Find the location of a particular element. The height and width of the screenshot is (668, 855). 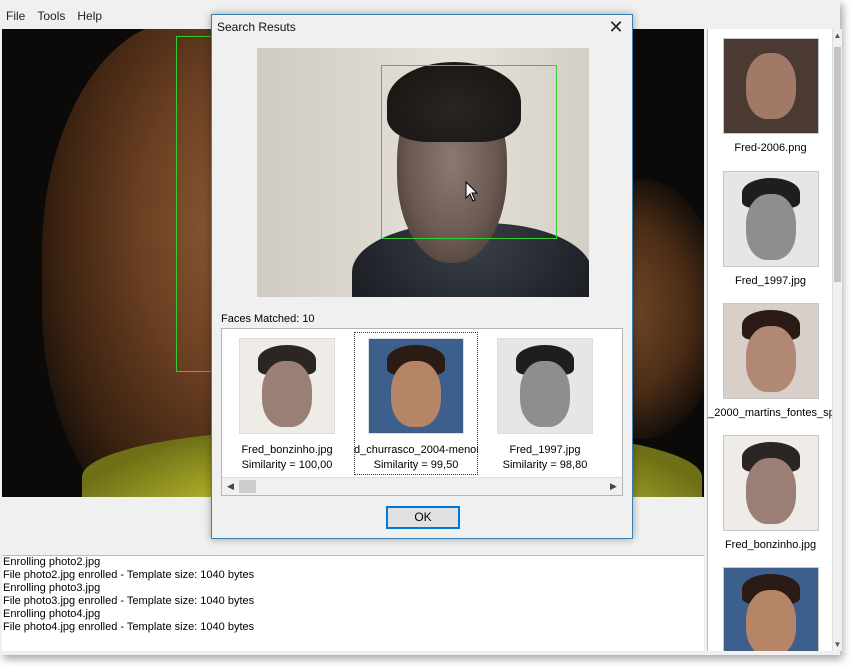

gallery-item: Fred-2006.png is located at coordinates (770, 96).